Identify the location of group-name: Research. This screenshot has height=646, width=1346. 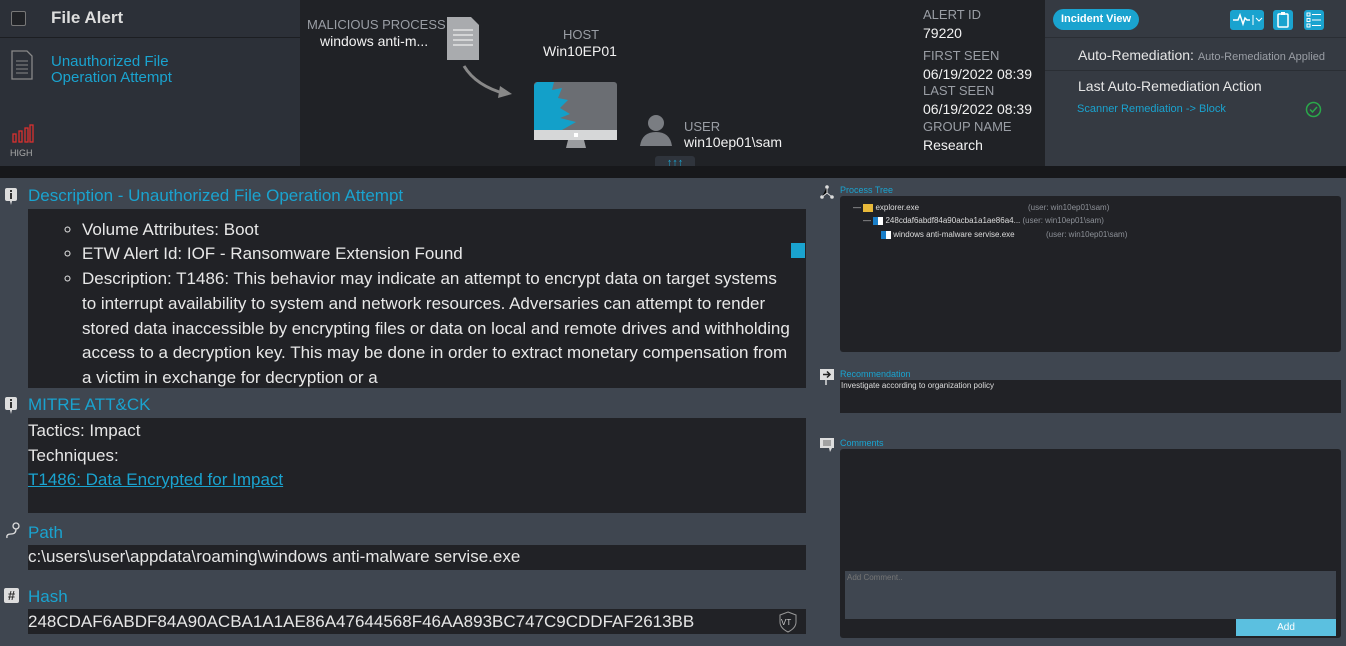
(953, 145).